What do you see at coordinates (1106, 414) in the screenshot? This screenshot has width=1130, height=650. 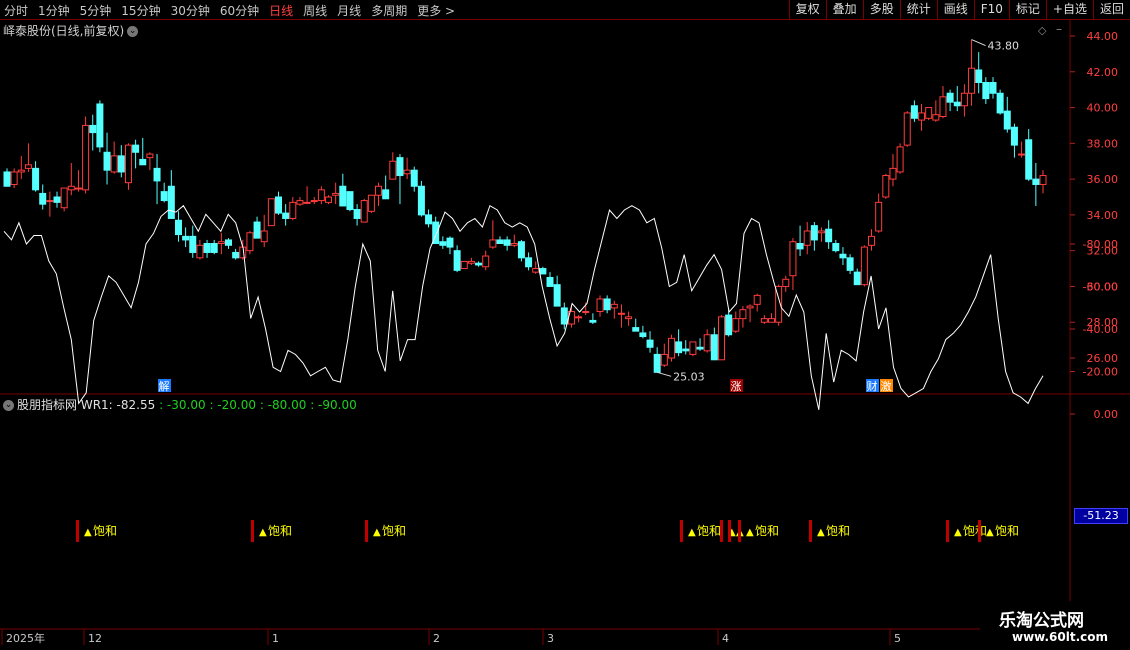 I see `wr-tick-label: 0.00` at bounding box center [1106, 414].